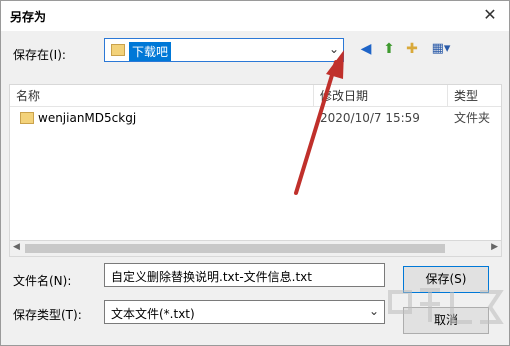  Describe the element at coordinates (319, 122) in the screenshot. I see `annotation-arrow` at that location.